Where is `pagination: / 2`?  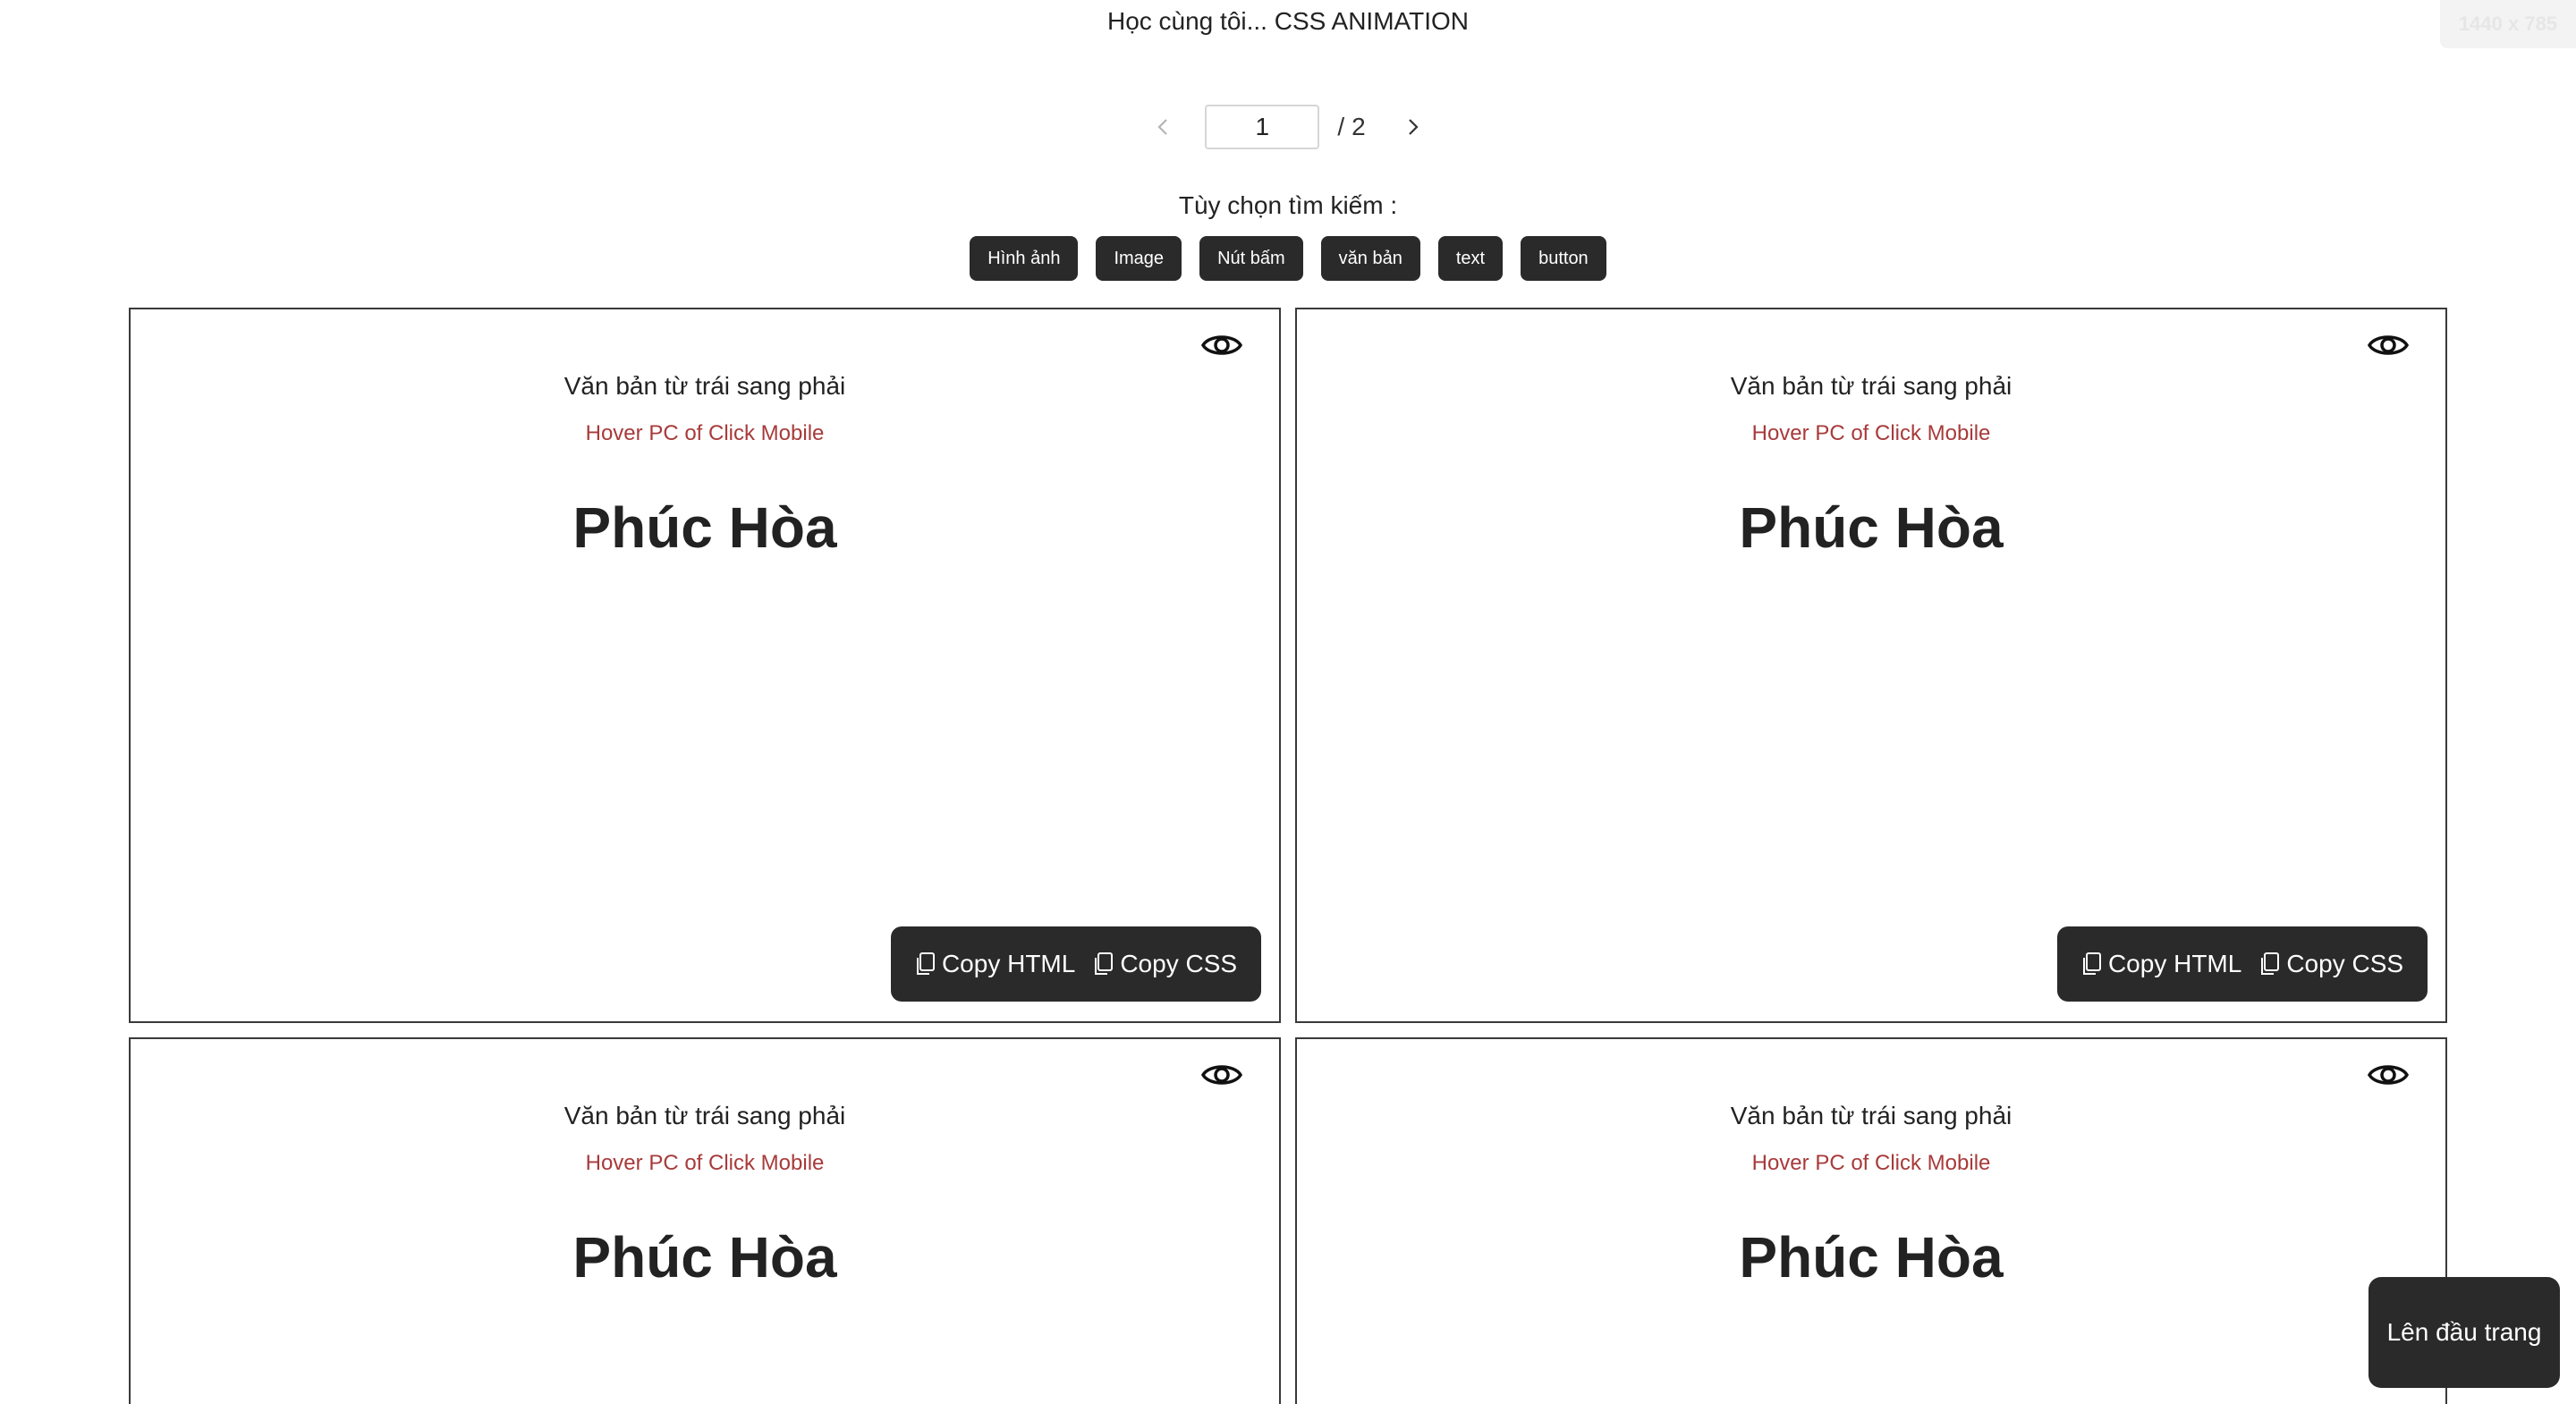
pagination: / 2 is located at coordinates (1288, 127).